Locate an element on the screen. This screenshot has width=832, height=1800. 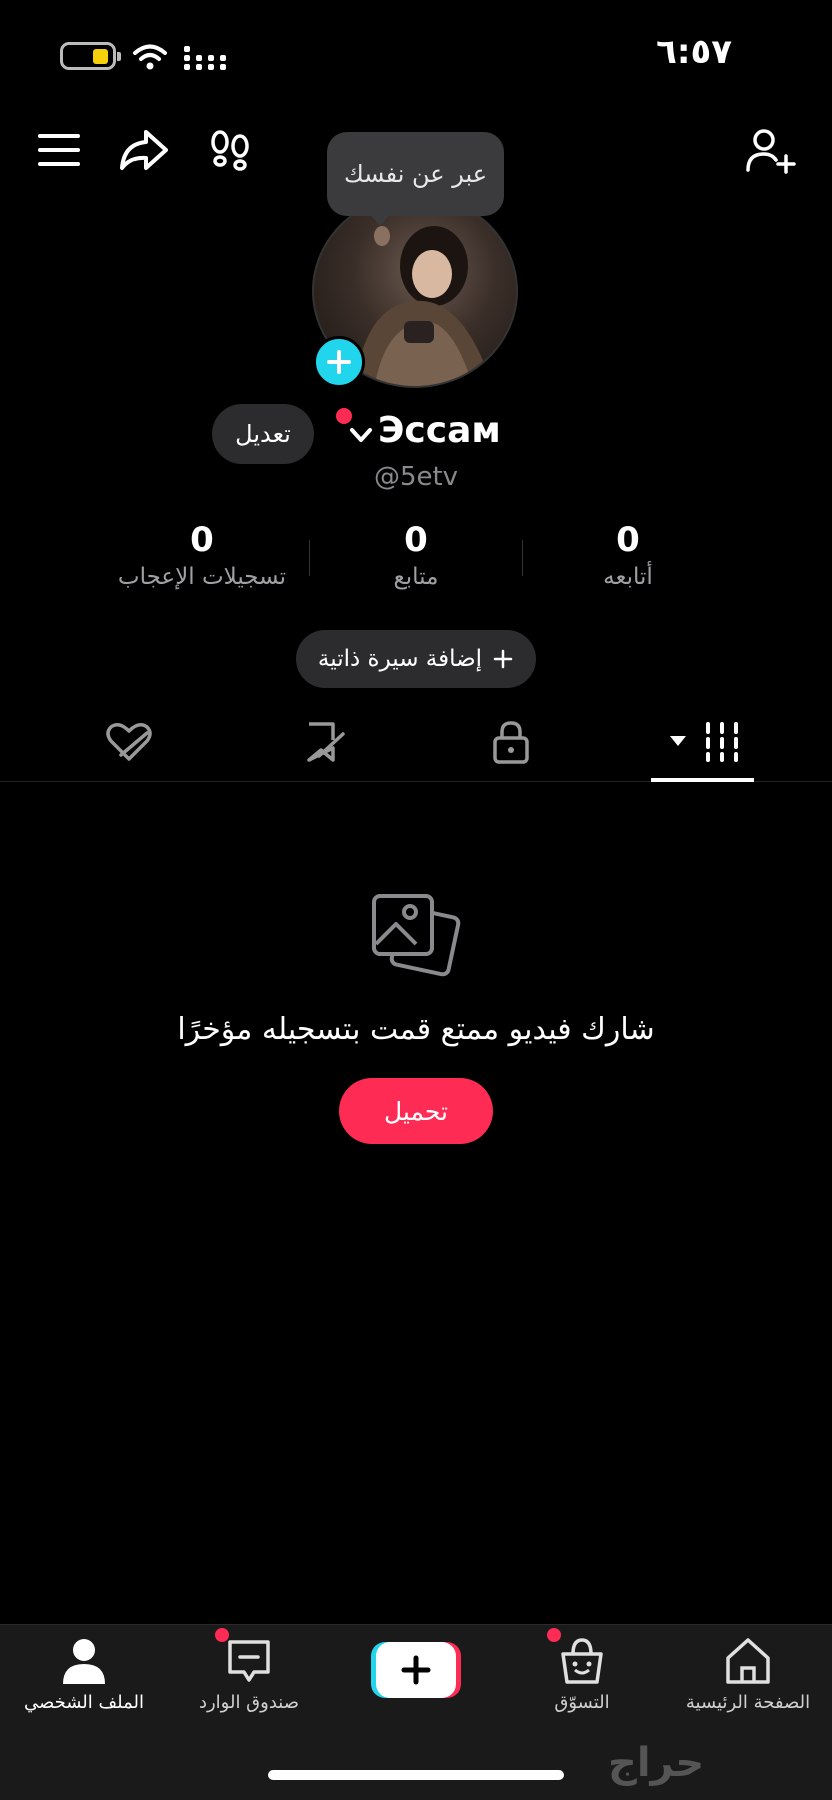
battery-icon is located at coordinates (90, 56).